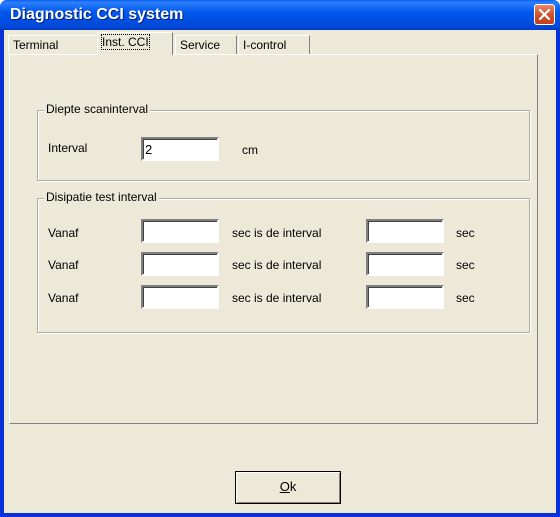 The height and width of the screenshot is (517, 560). Describe the element at coordinates (405, 264) in the screenshot. I see `row-2-to-input` at that location.